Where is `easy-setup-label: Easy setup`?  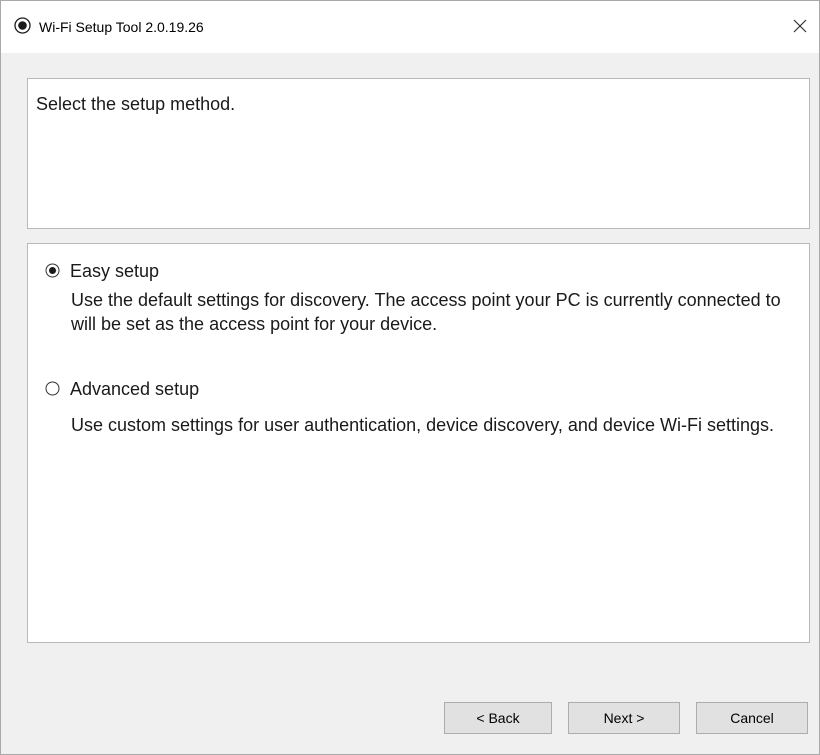
easy-setup-label: Easy setup is located at coordinates (115, 271).